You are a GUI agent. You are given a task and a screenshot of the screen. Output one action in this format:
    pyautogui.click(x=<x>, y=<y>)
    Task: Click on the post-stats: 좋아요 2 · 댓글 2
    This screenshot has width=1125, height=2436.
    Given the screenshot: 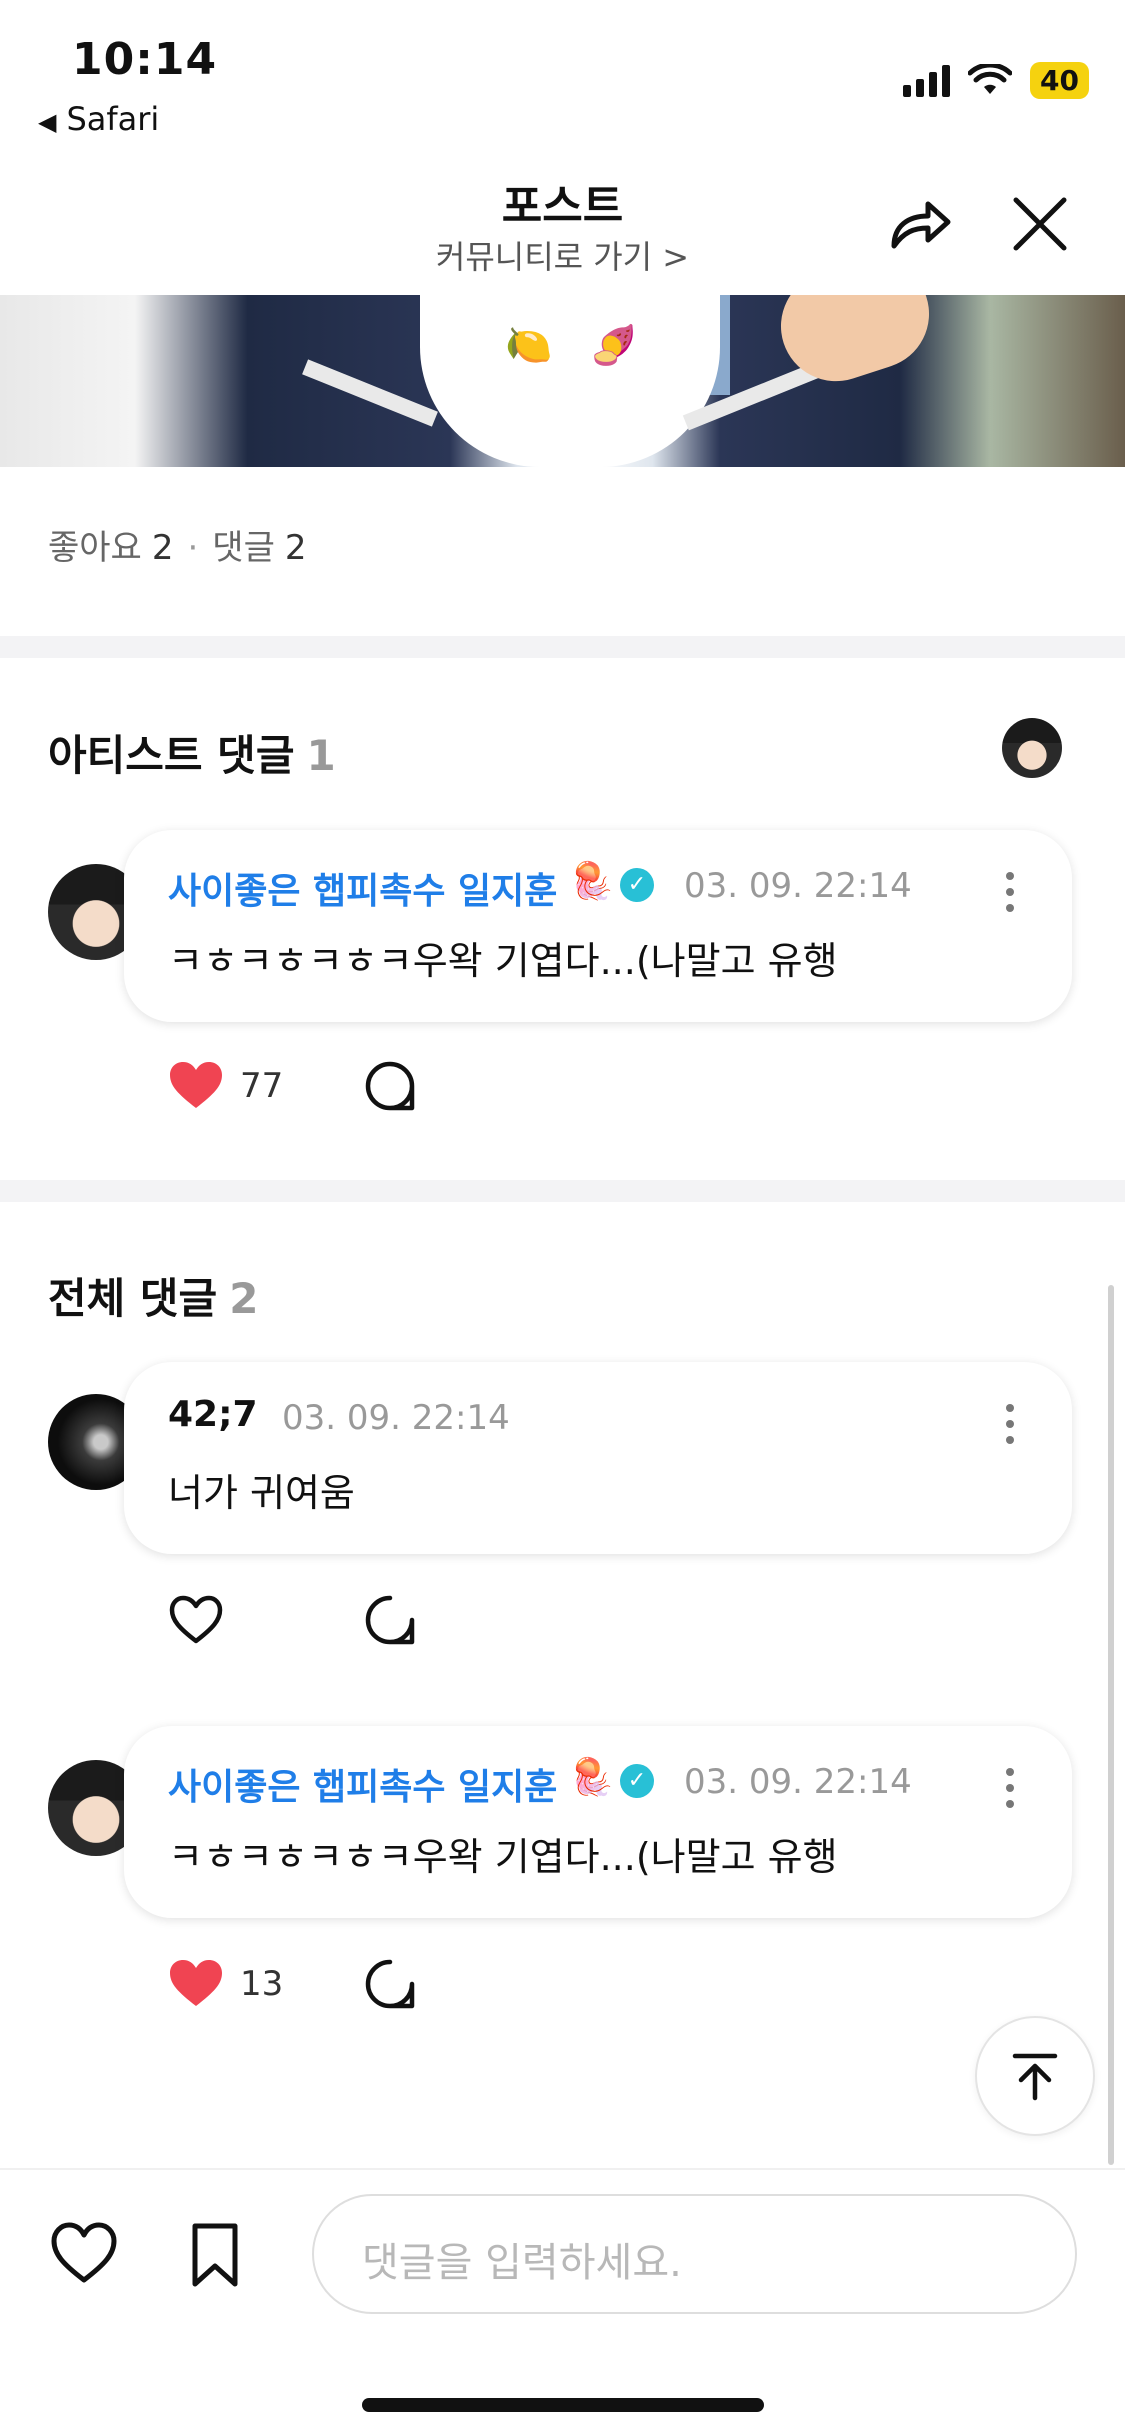 What is the action you would take?
    pyautogui.click(x=177, y=544)
    